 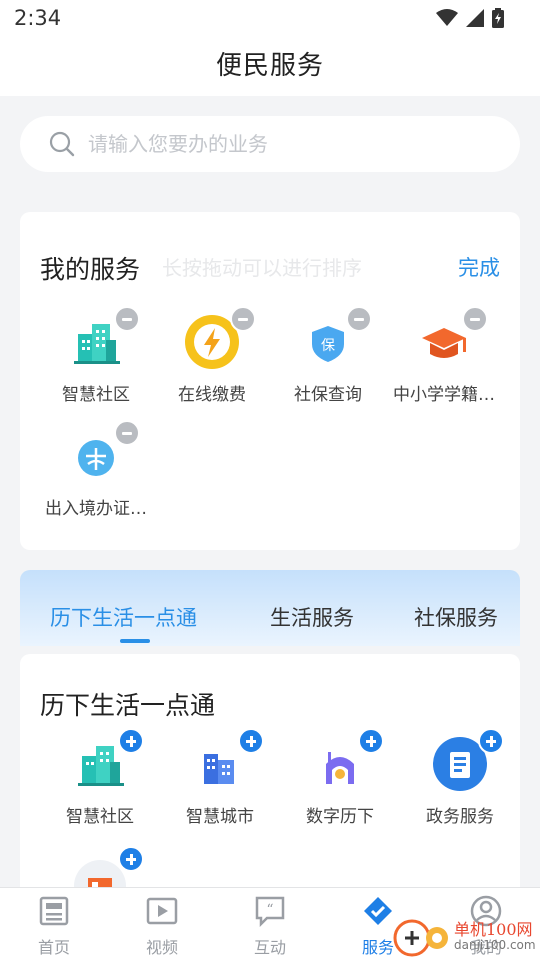 I want to click on nav-label: 互动, so click(x=269, y=947).